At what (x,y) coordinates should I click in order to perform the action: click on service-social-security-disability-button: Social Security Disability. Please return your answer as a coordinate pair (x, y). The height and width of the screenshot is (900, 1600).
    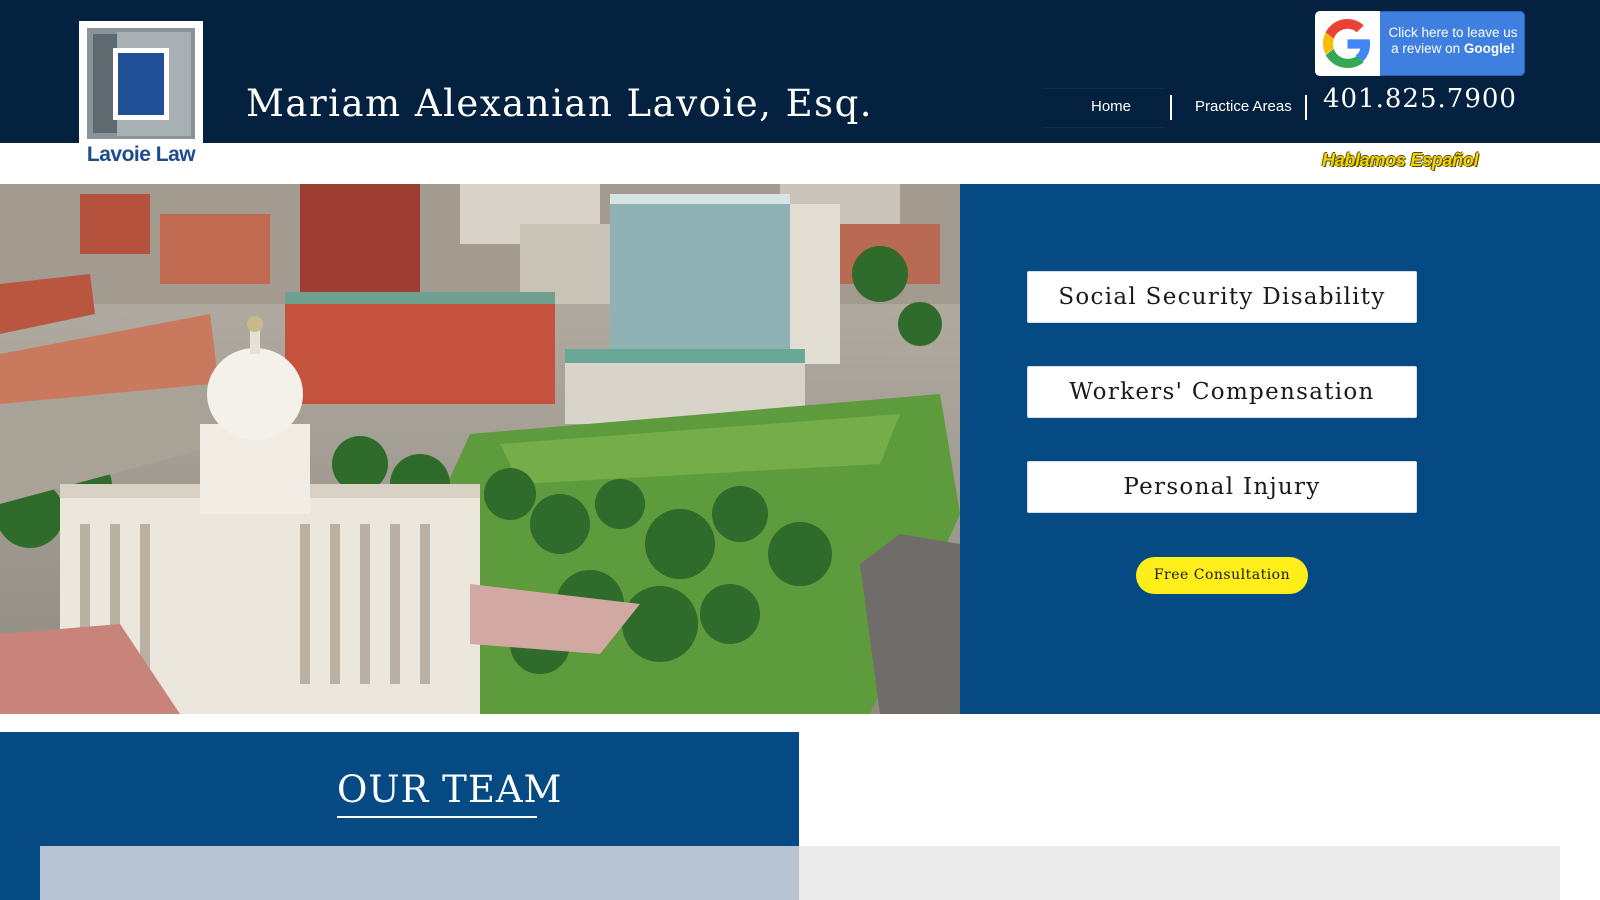
    Looking at the image, I should click on (1222, 297).